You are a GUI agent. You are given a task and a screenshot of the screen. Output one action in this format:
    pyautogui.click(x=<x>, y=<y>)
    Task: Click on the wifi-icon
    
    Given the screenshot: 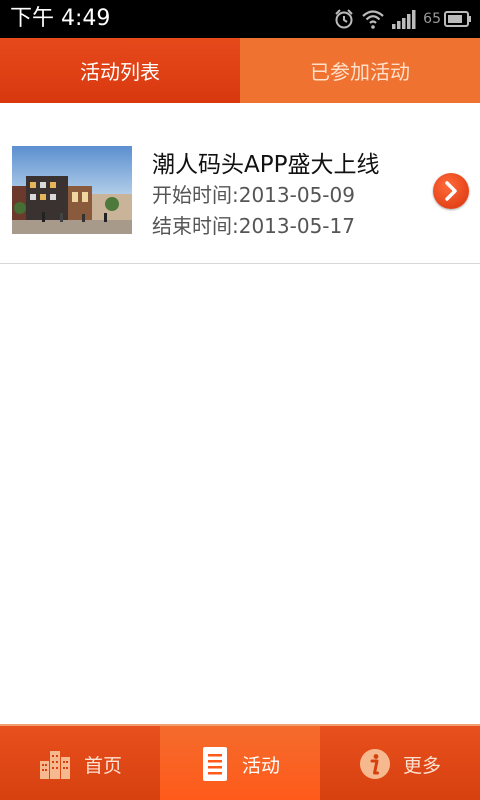 What is the action you would take?
    pyautogui.click(x=373, y=19)
    